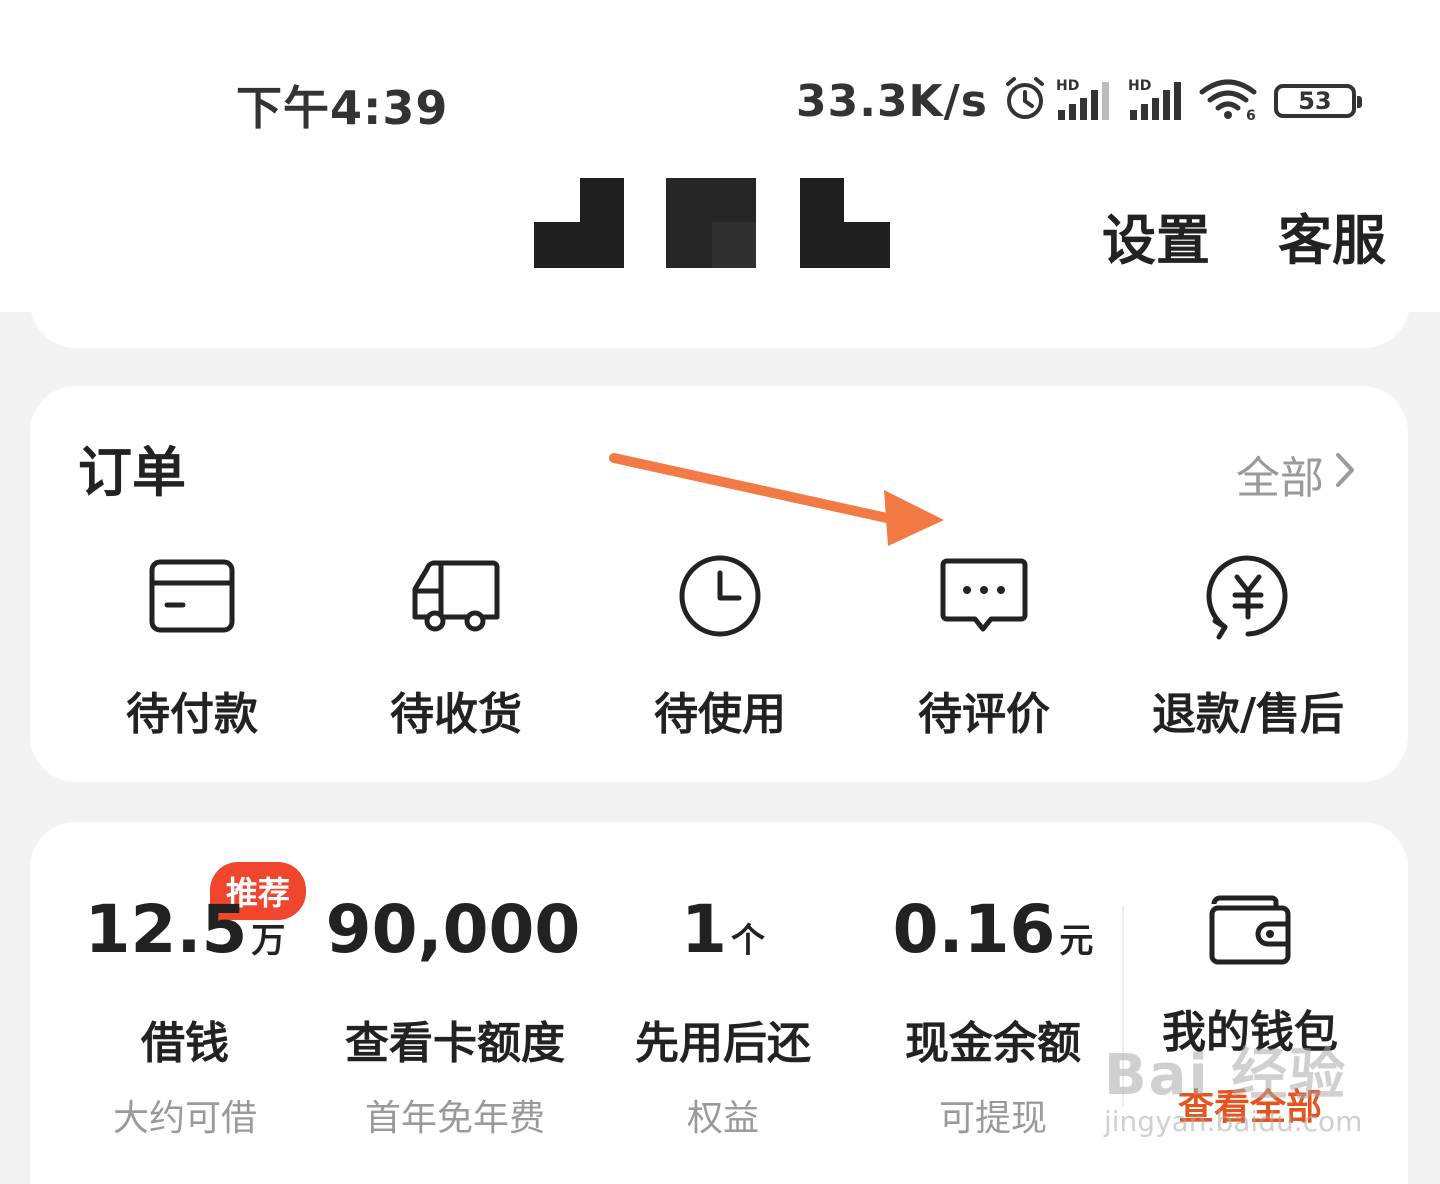 Image resolution: width=1440 pixels, height=1184 pixels. What do you see at coordinates (984, 714) in the screenshot?
I see `order-item-label: 待评价` at bounding box center [984, 714].